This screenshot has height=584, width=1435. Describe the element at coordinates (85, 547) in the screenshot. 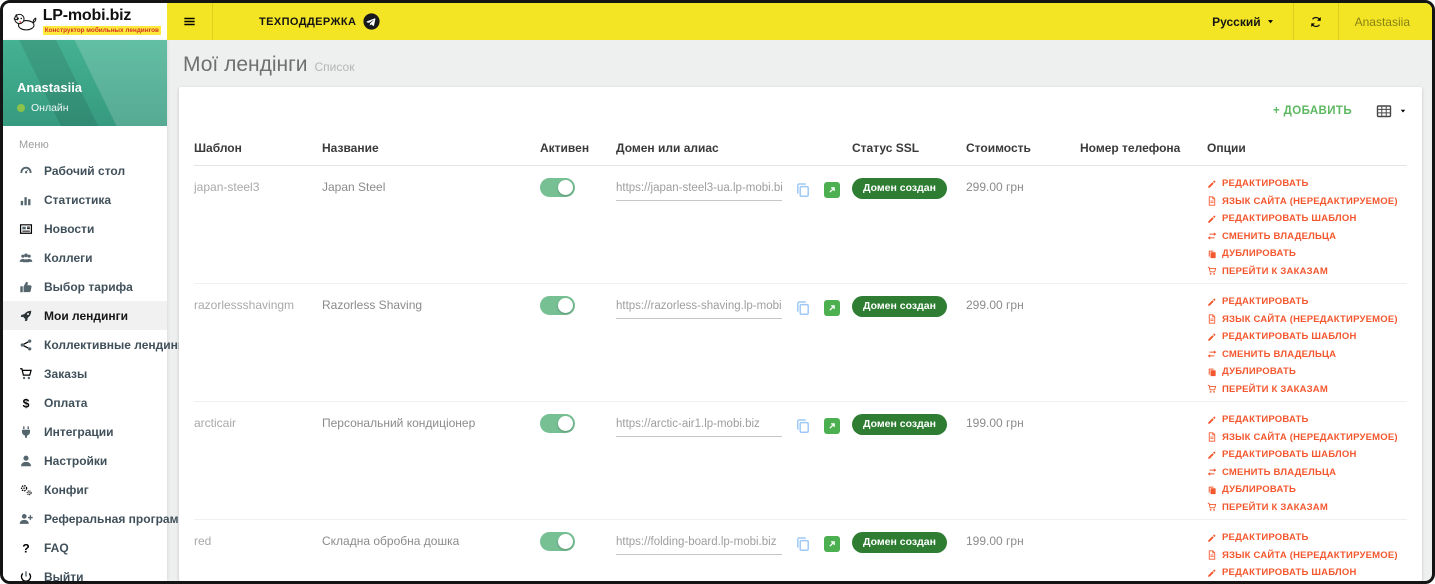

I see `sidebar-item-faq: FAQ` at that location.